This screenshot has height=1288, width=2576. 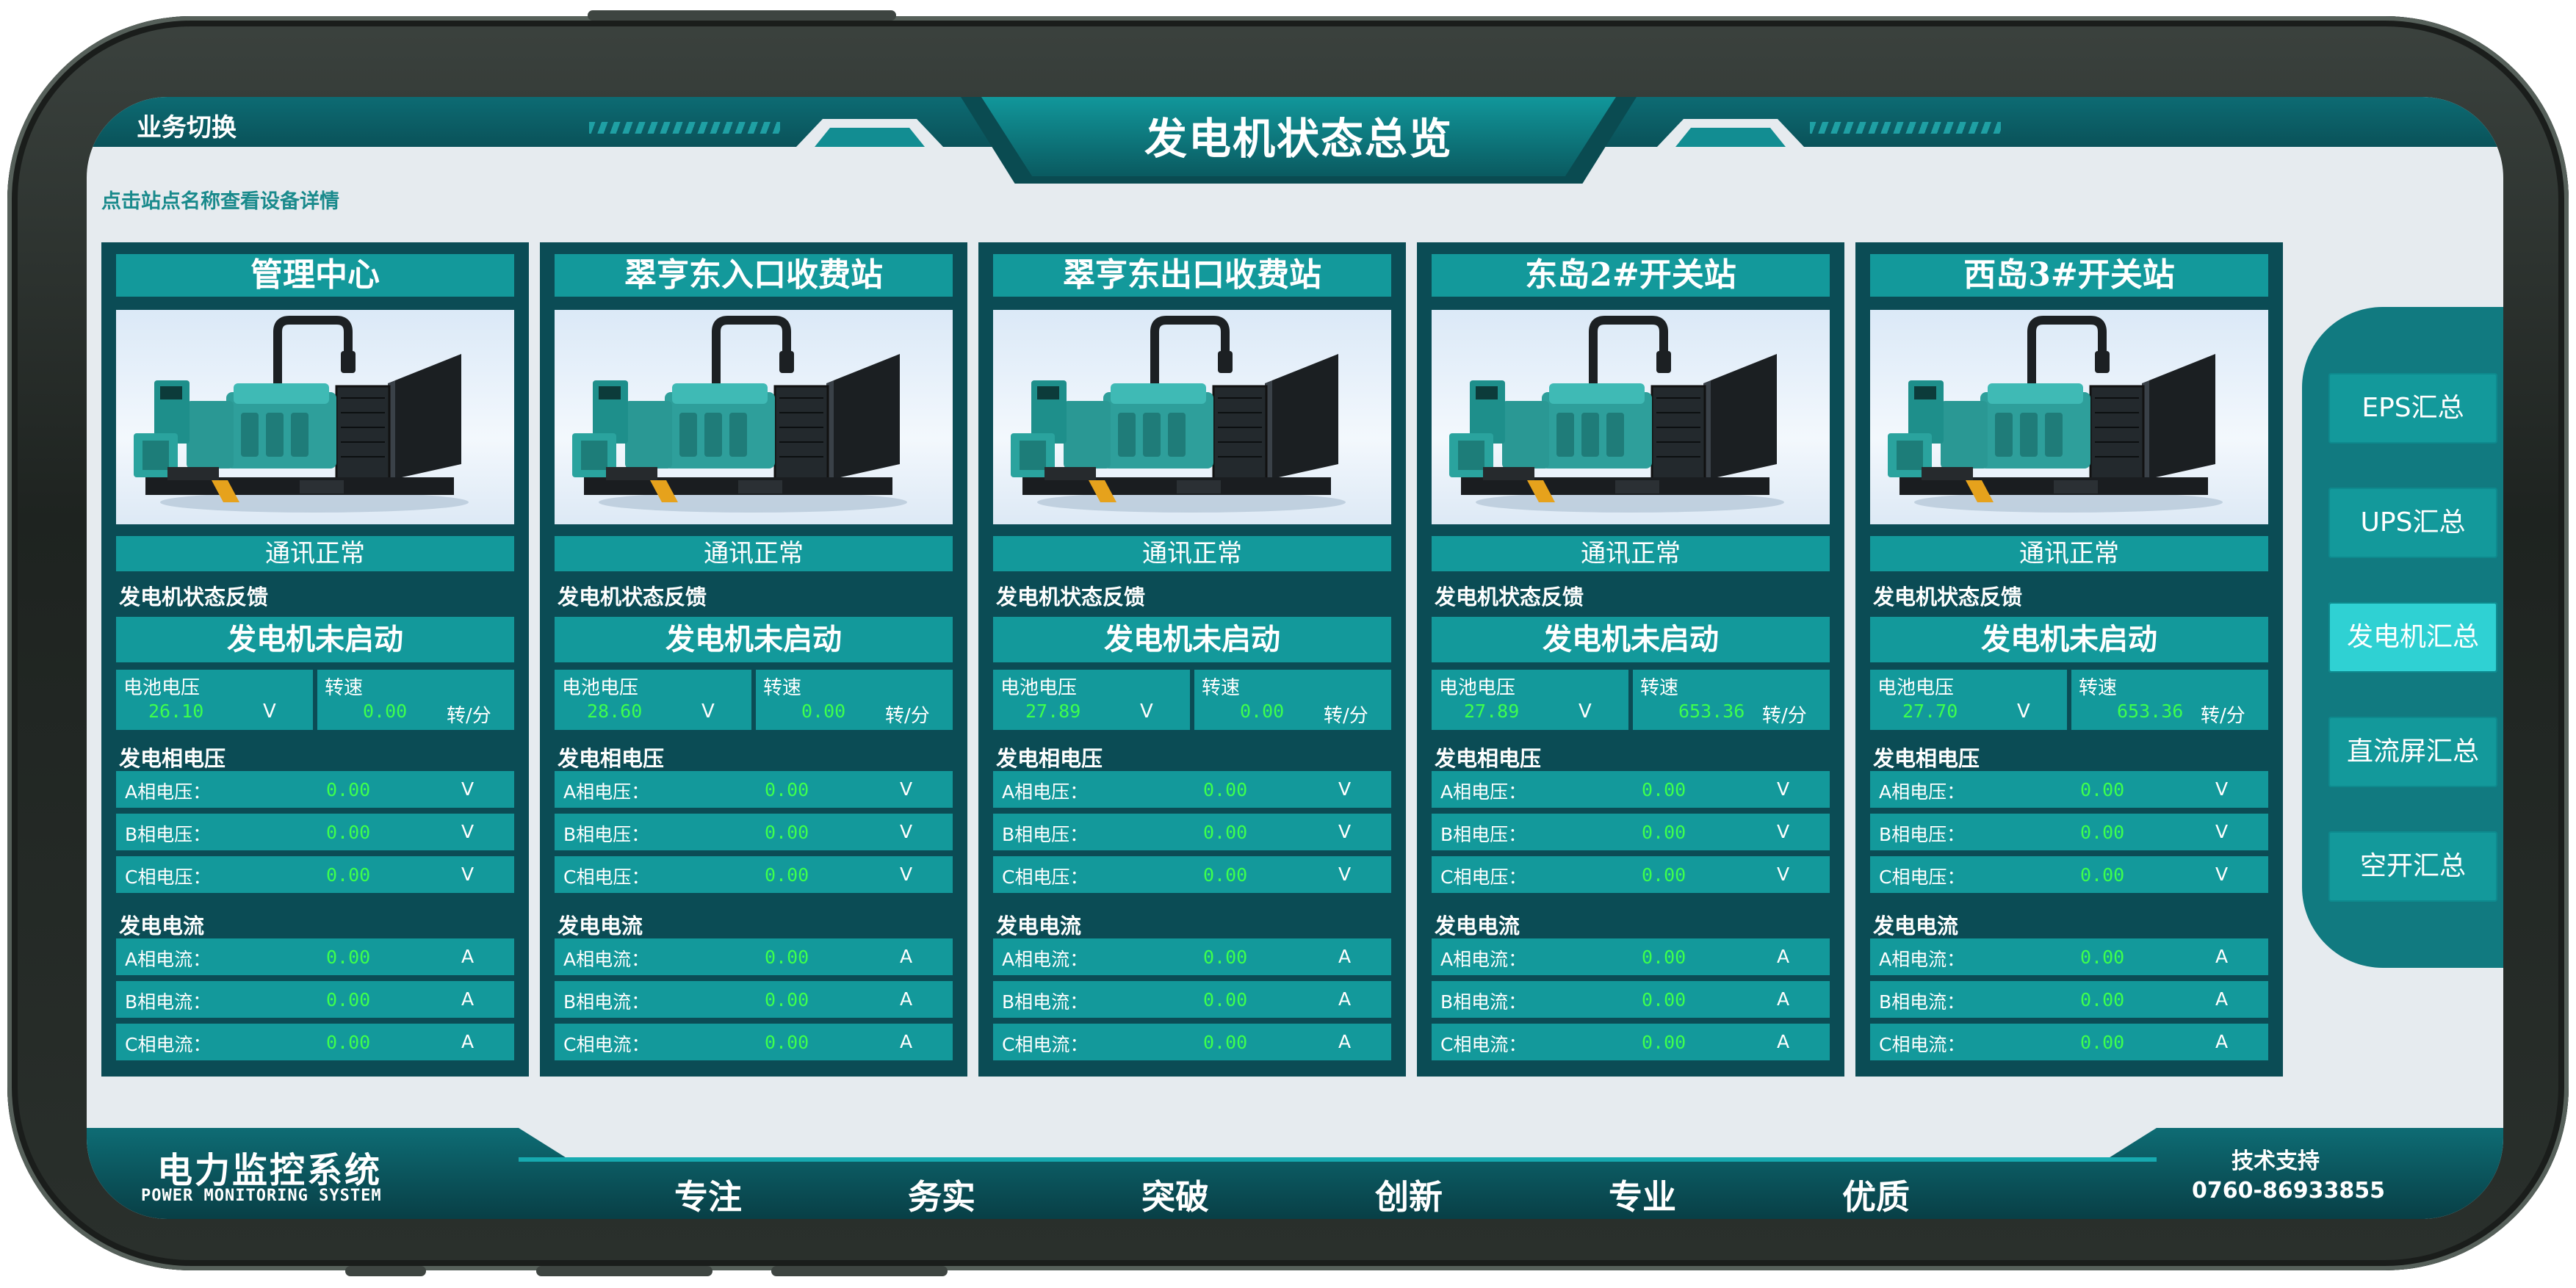 I want to click on footer-divider, so click(x=1338, y=1159).